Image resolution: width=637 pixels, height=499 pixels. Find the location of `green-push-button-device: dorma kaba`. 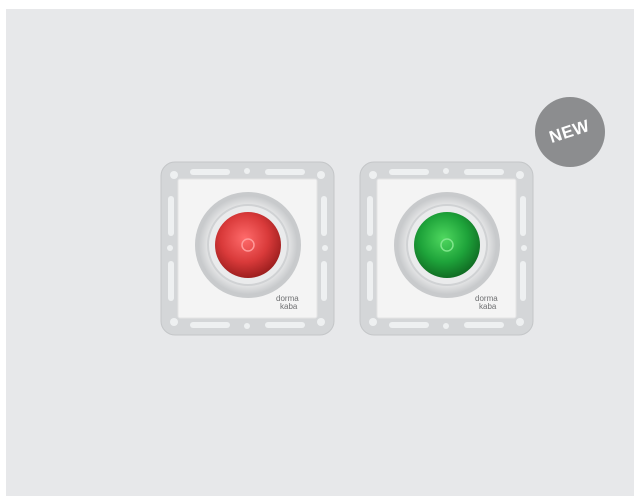

green-push-button-device: dorma kaba is located at coordinates (446, 248).